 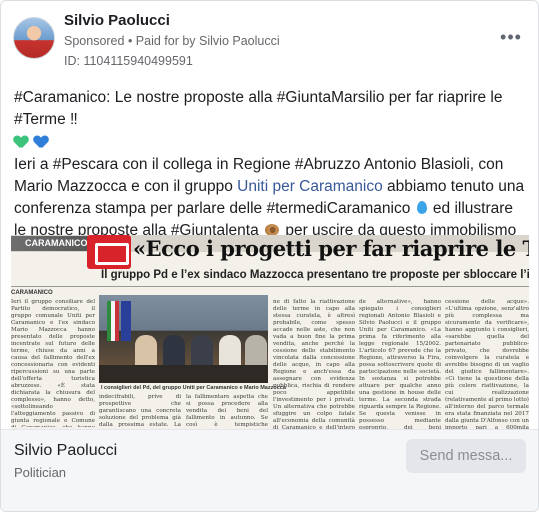 I want to click on sponsored-label: Sponsored, so click(x=94, y=41).